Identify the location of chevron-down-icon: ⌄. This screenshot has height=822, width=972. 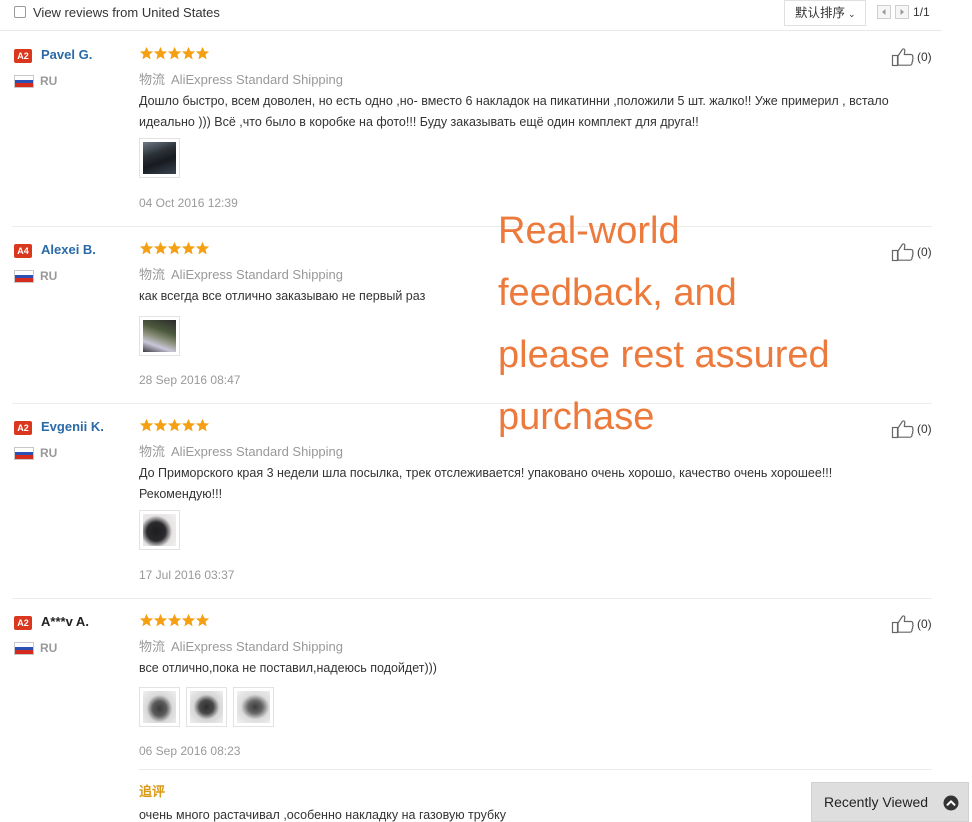
(852, 14).